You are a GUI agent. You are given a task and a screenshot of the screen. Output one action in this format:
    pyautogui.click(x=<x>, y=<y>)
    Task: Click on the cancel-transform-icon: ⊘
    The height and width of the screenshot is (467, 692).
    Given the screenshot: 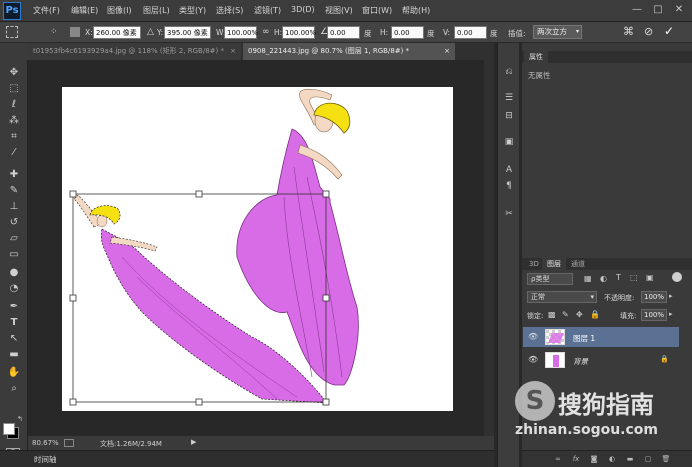 What is the action you would take?
    pyautogui.click(x=648, y=31)
    